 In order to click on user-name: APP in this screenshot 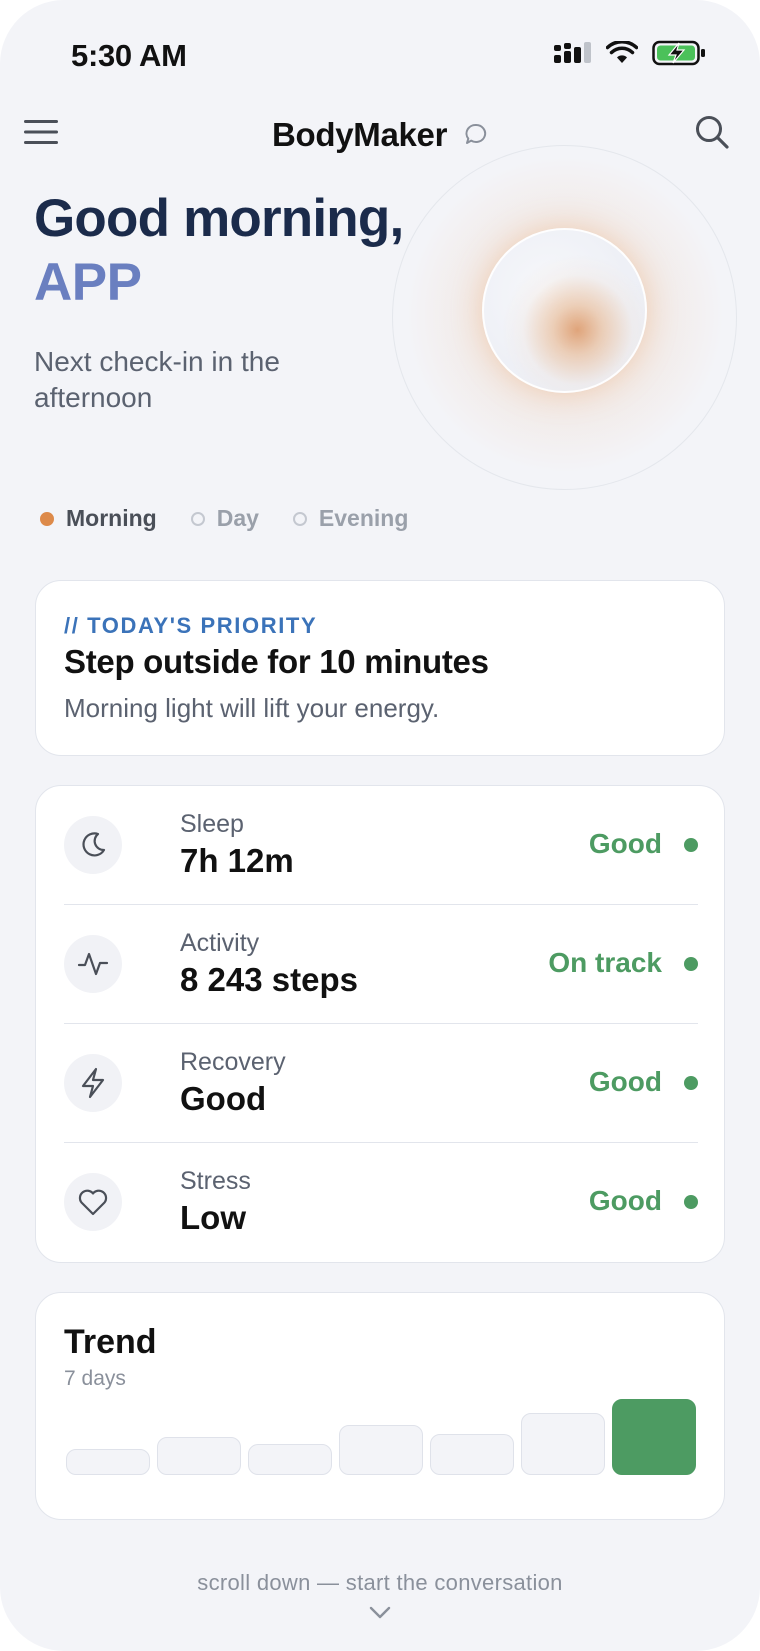, I will do `click(88, 282)`.